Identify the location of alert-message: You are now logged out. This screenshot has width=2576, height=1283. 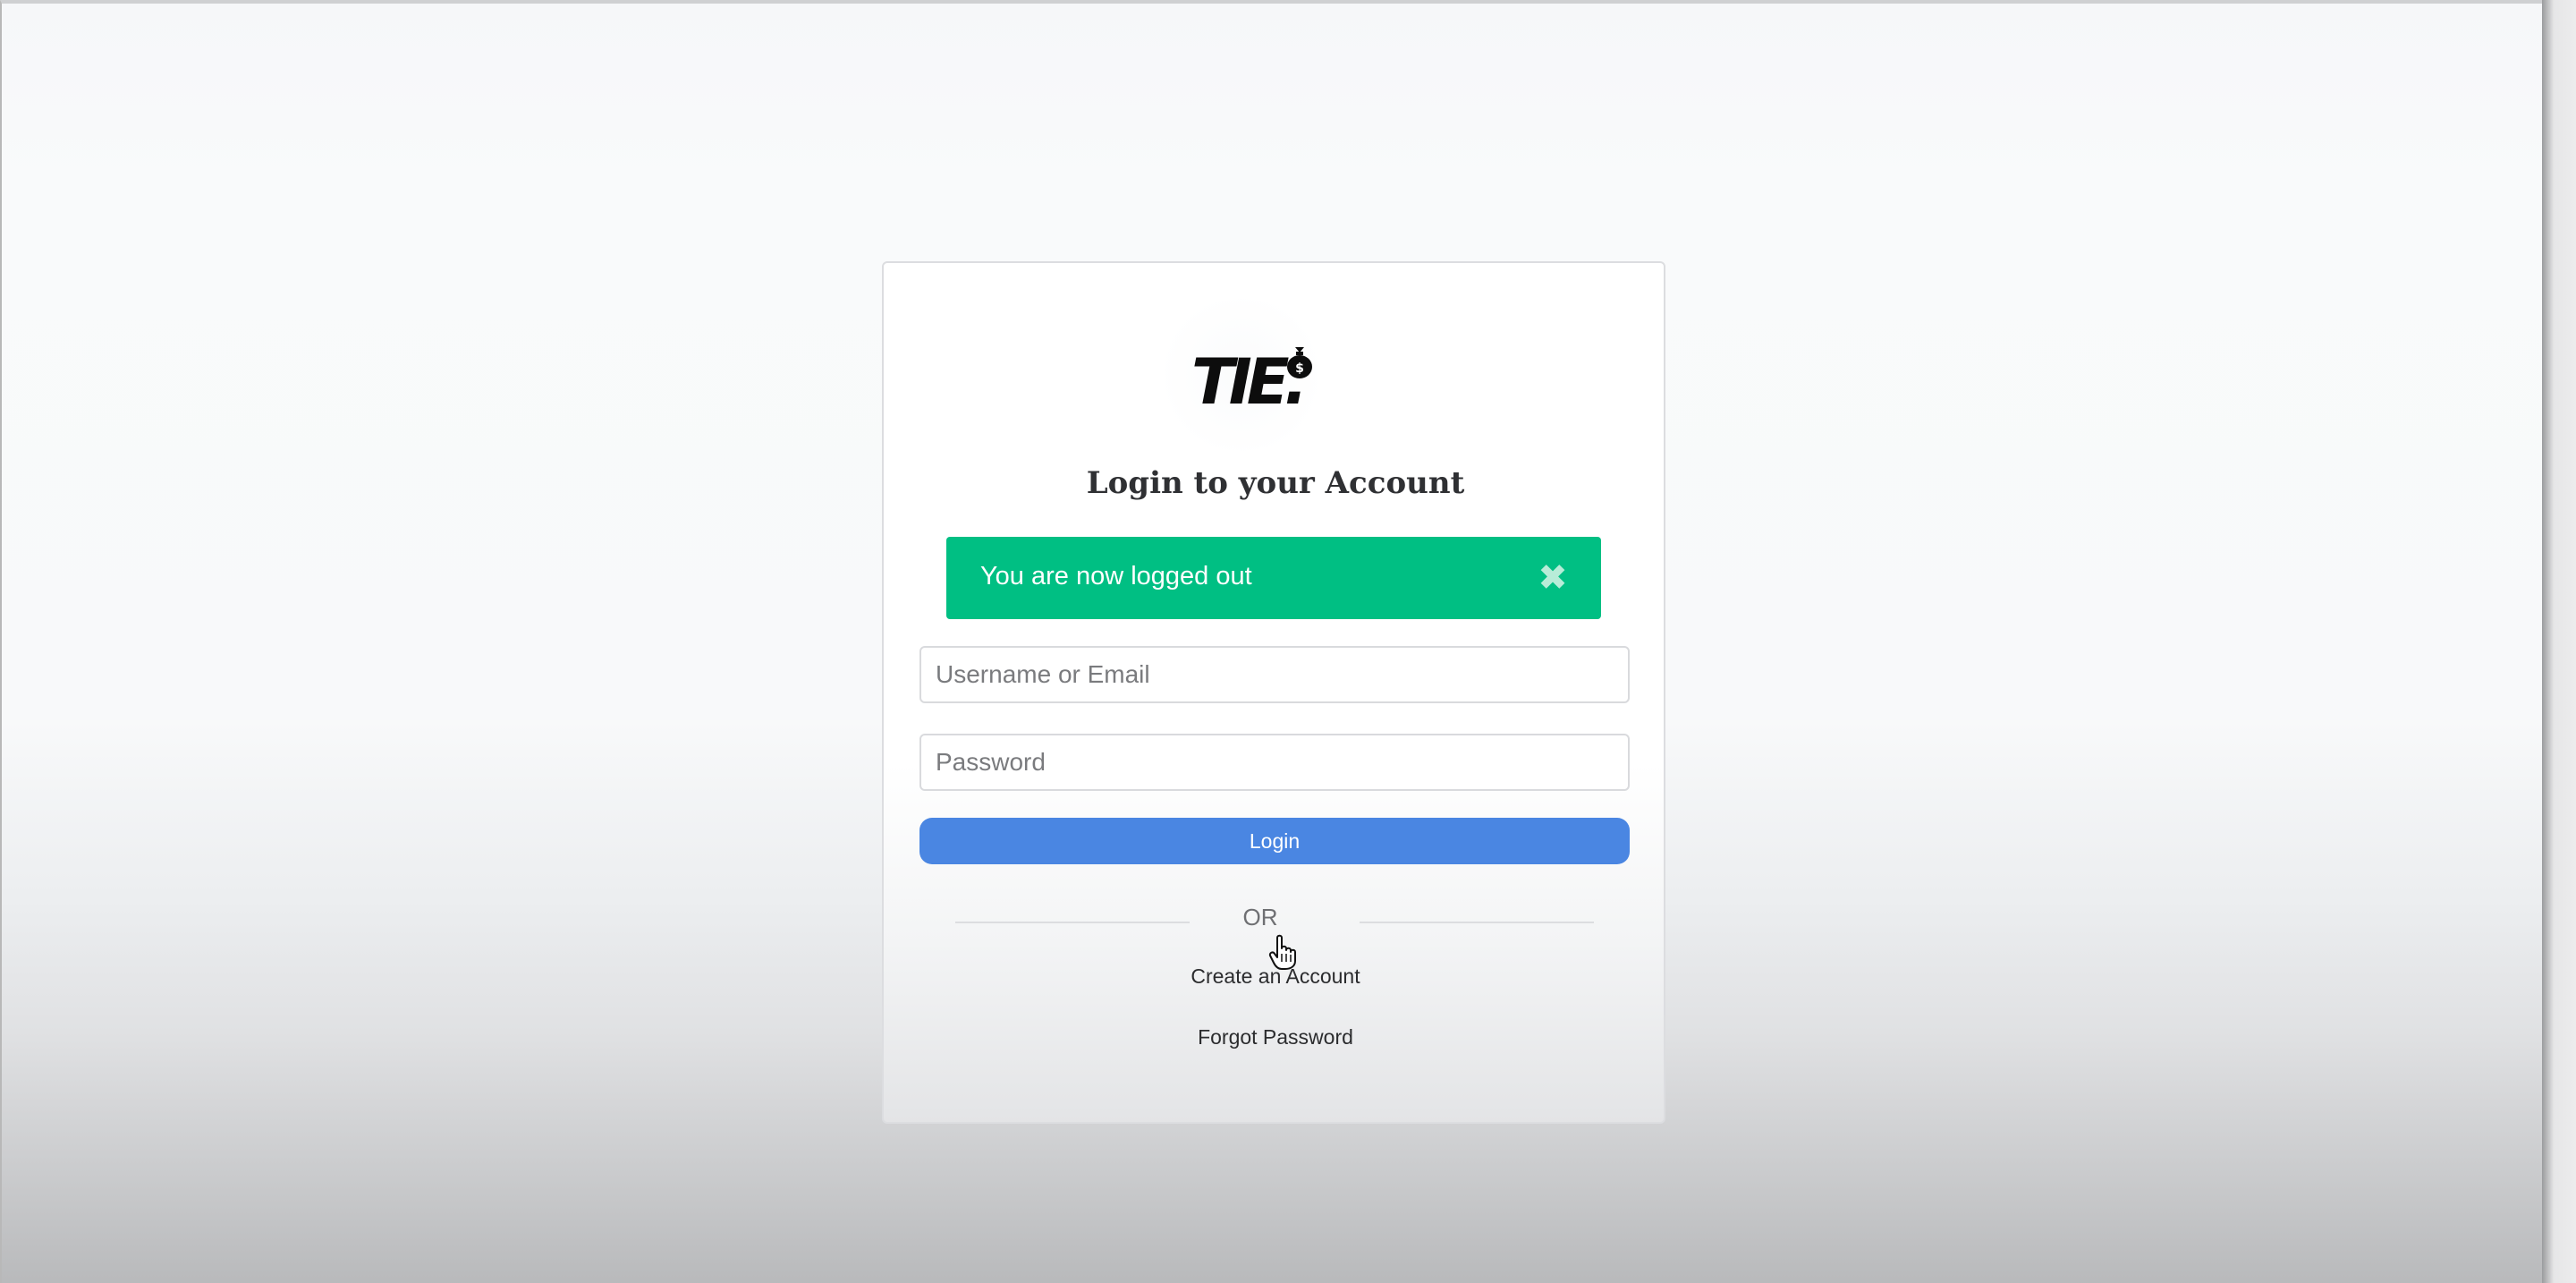
(1116, 576).